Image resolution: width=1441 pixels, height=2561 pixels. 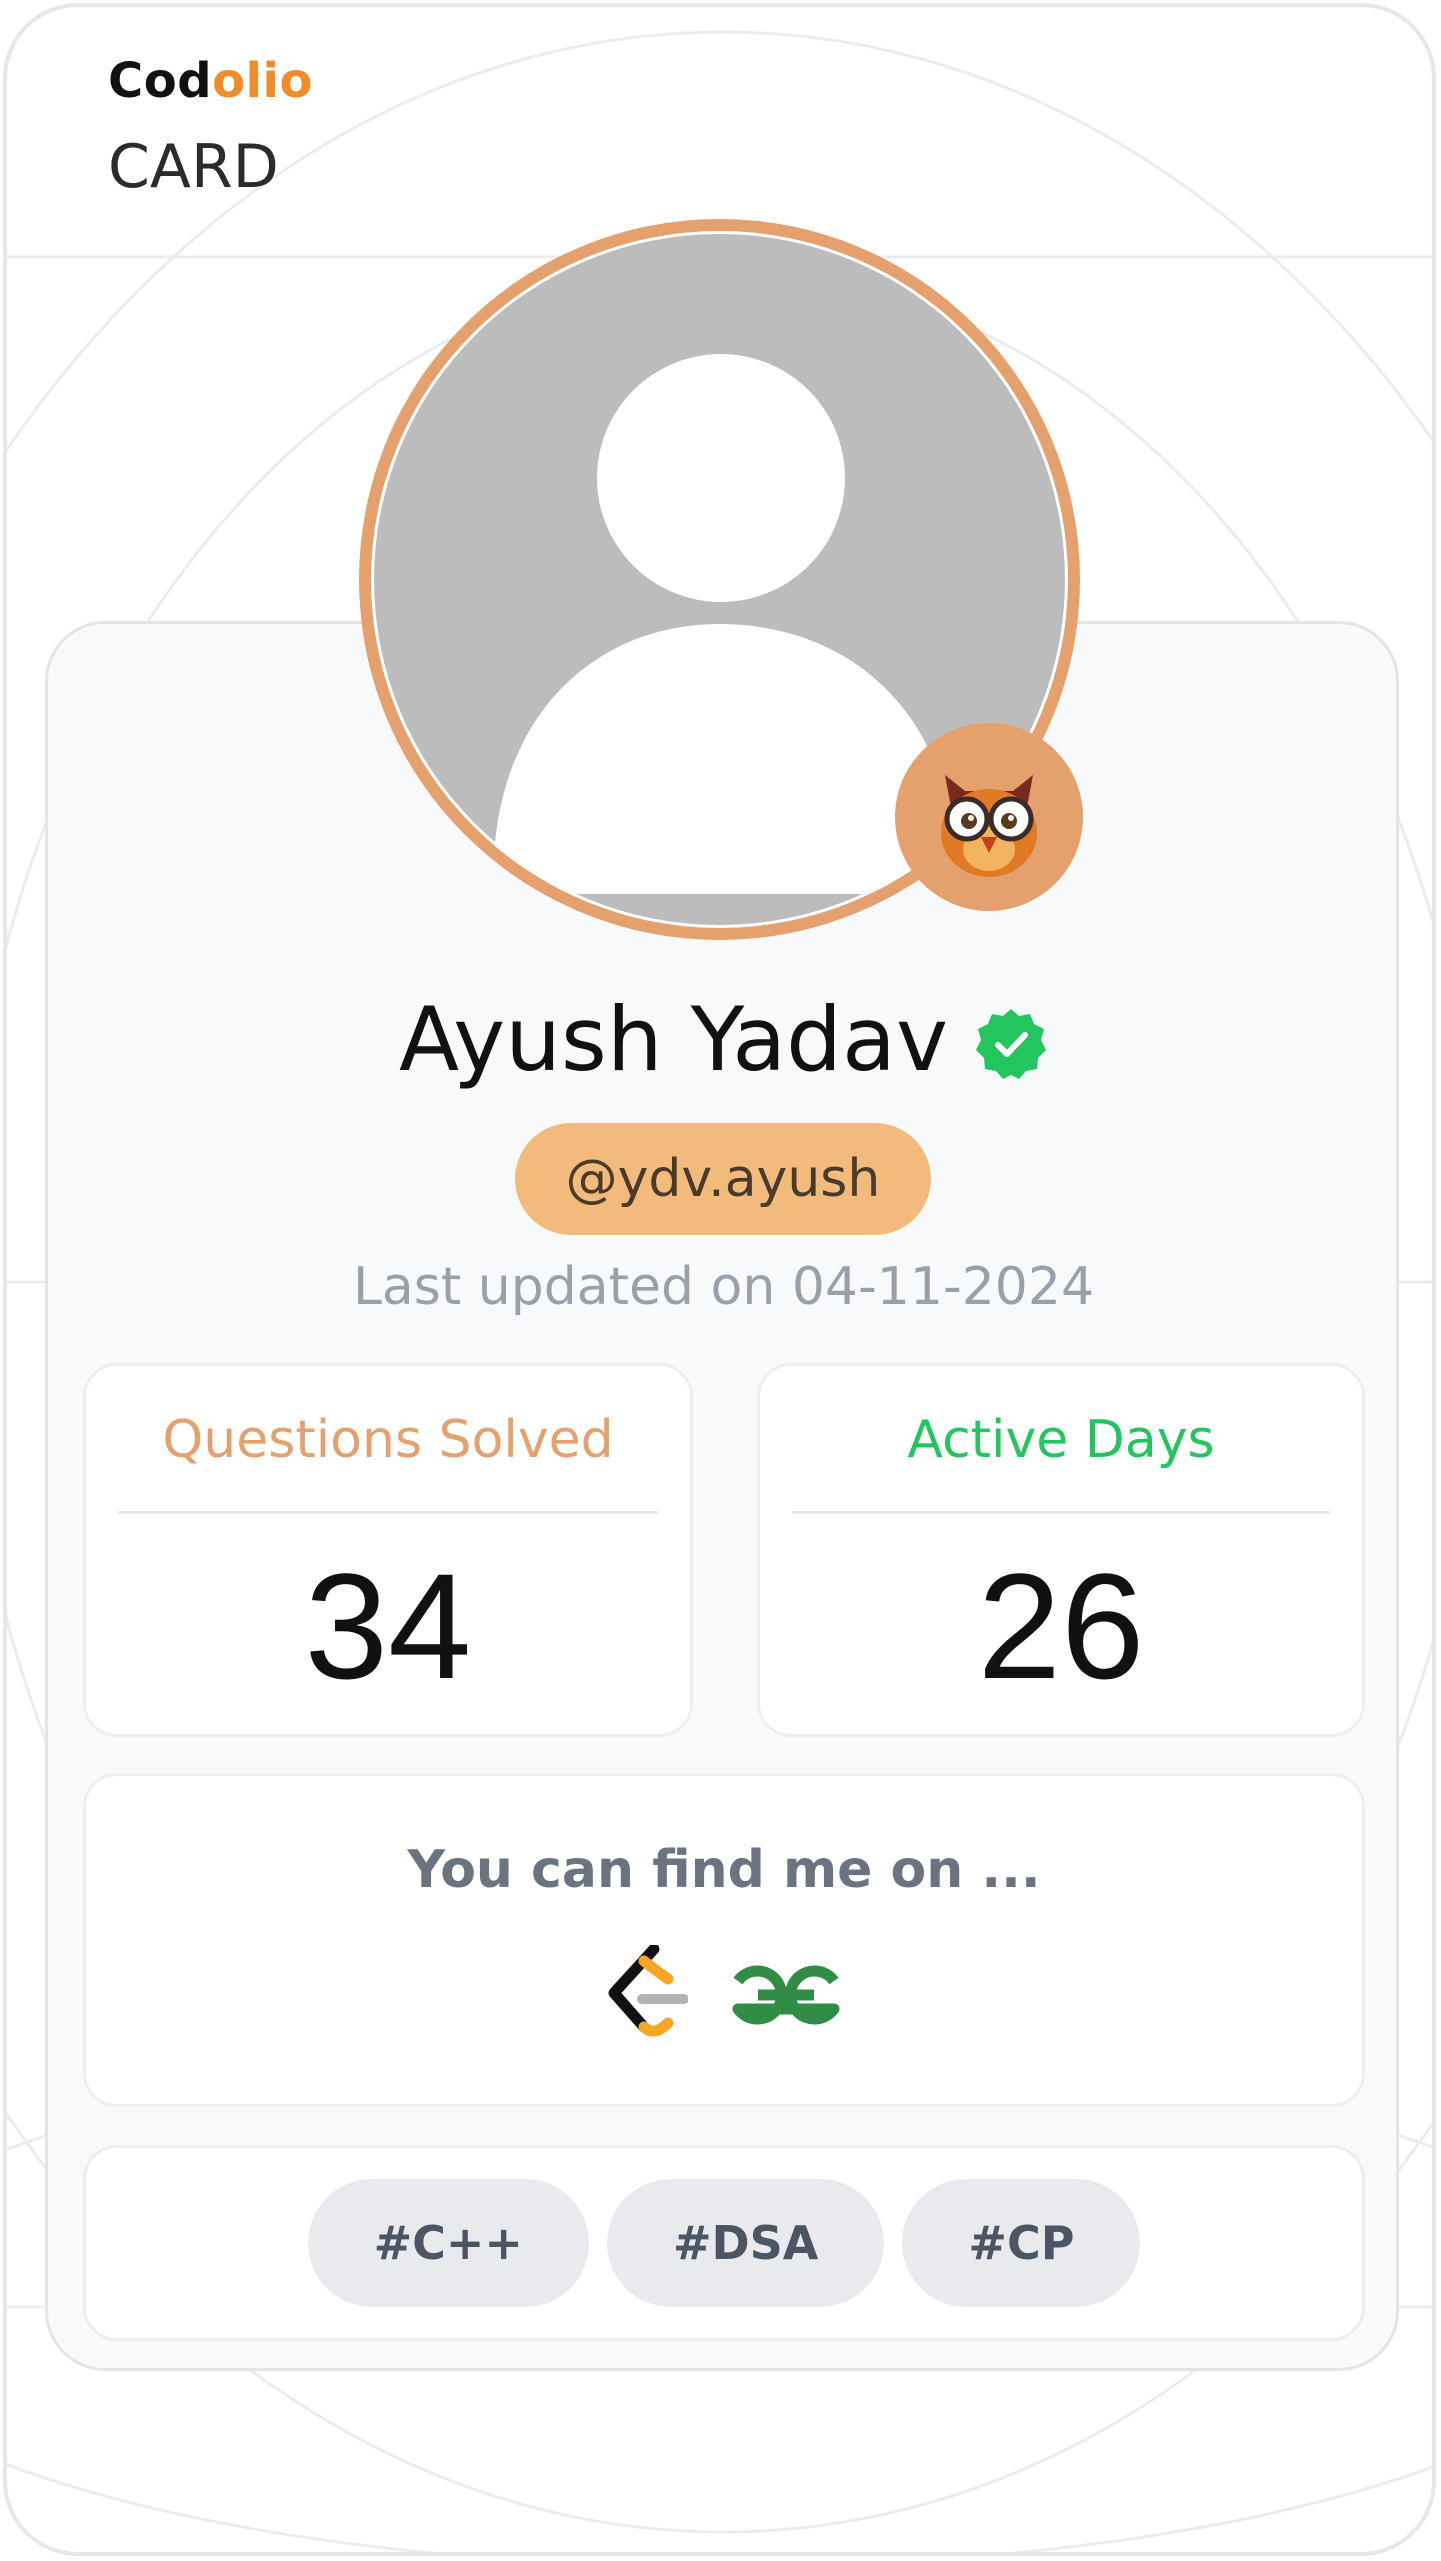 I want to click on questions-solved-card: Questions Solved 34, so click(x=388, y=1550).